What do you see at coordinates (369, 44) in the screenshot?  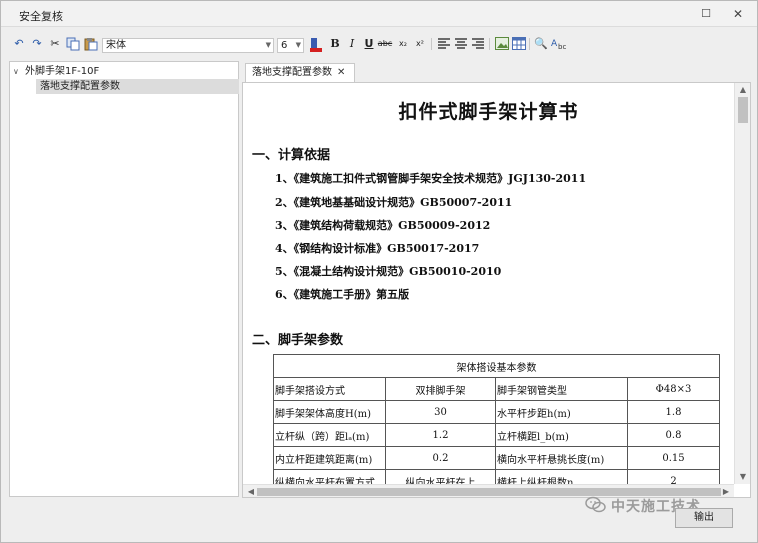 I see `underline-icon: U` at bounding box center [369, 44].